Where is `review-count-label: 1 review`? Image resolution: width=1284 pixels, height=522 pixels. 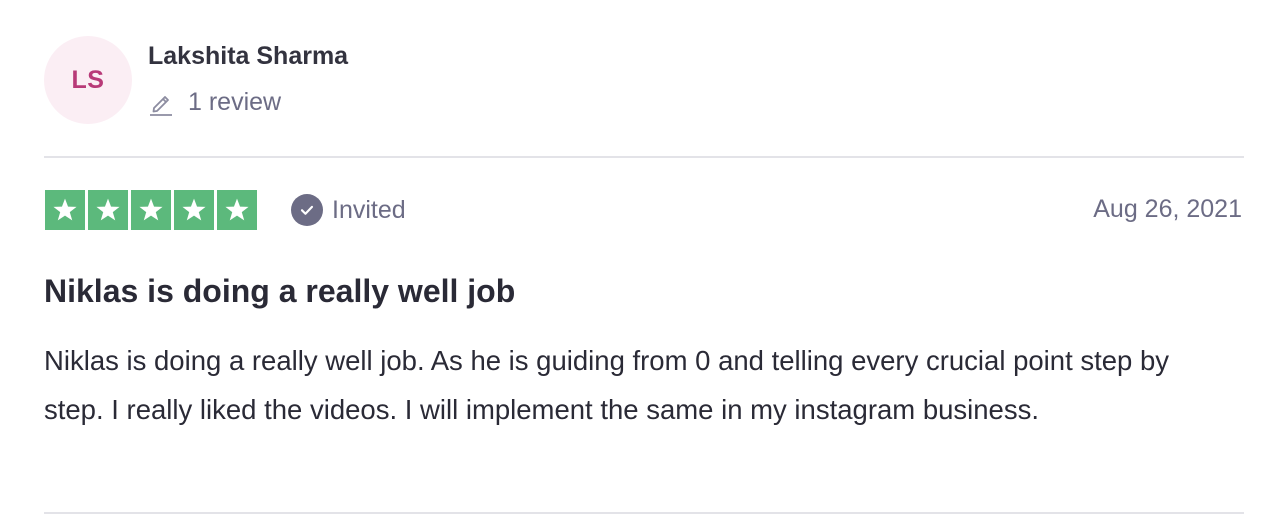
review-count-label: 1 review is located at coordinates (235, 102).